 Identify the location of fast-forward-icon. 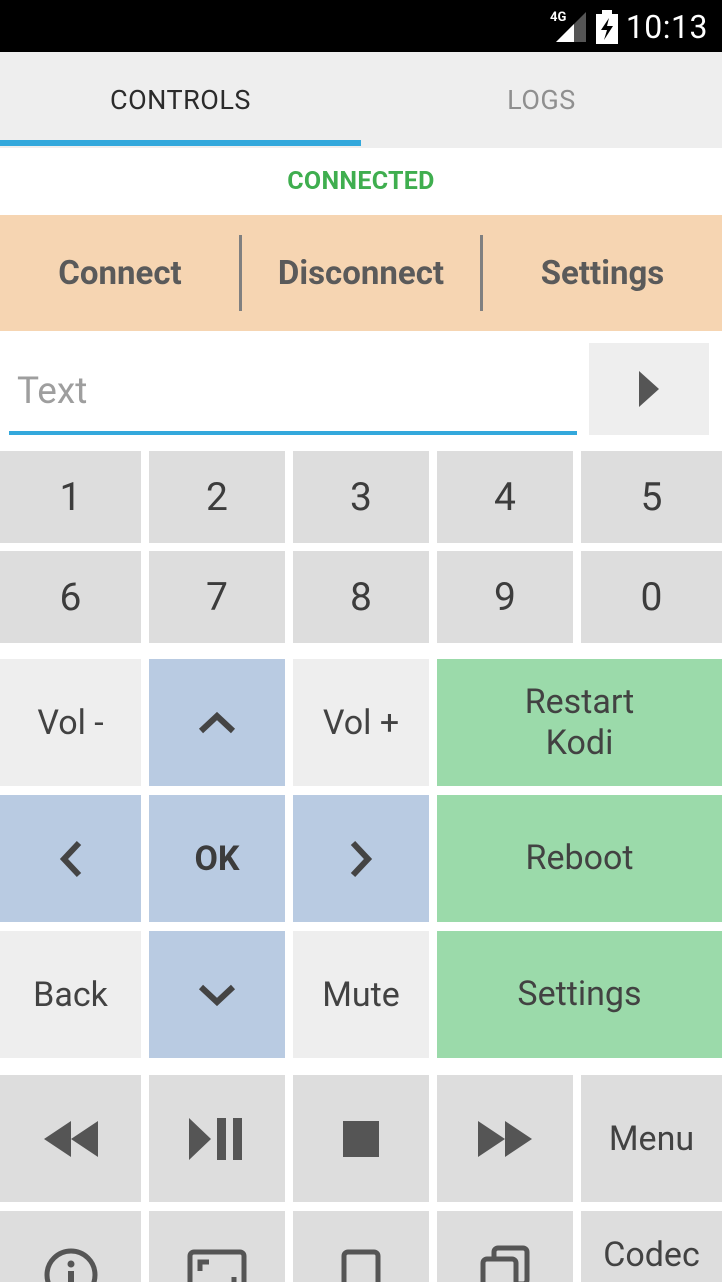
(505, 1138).